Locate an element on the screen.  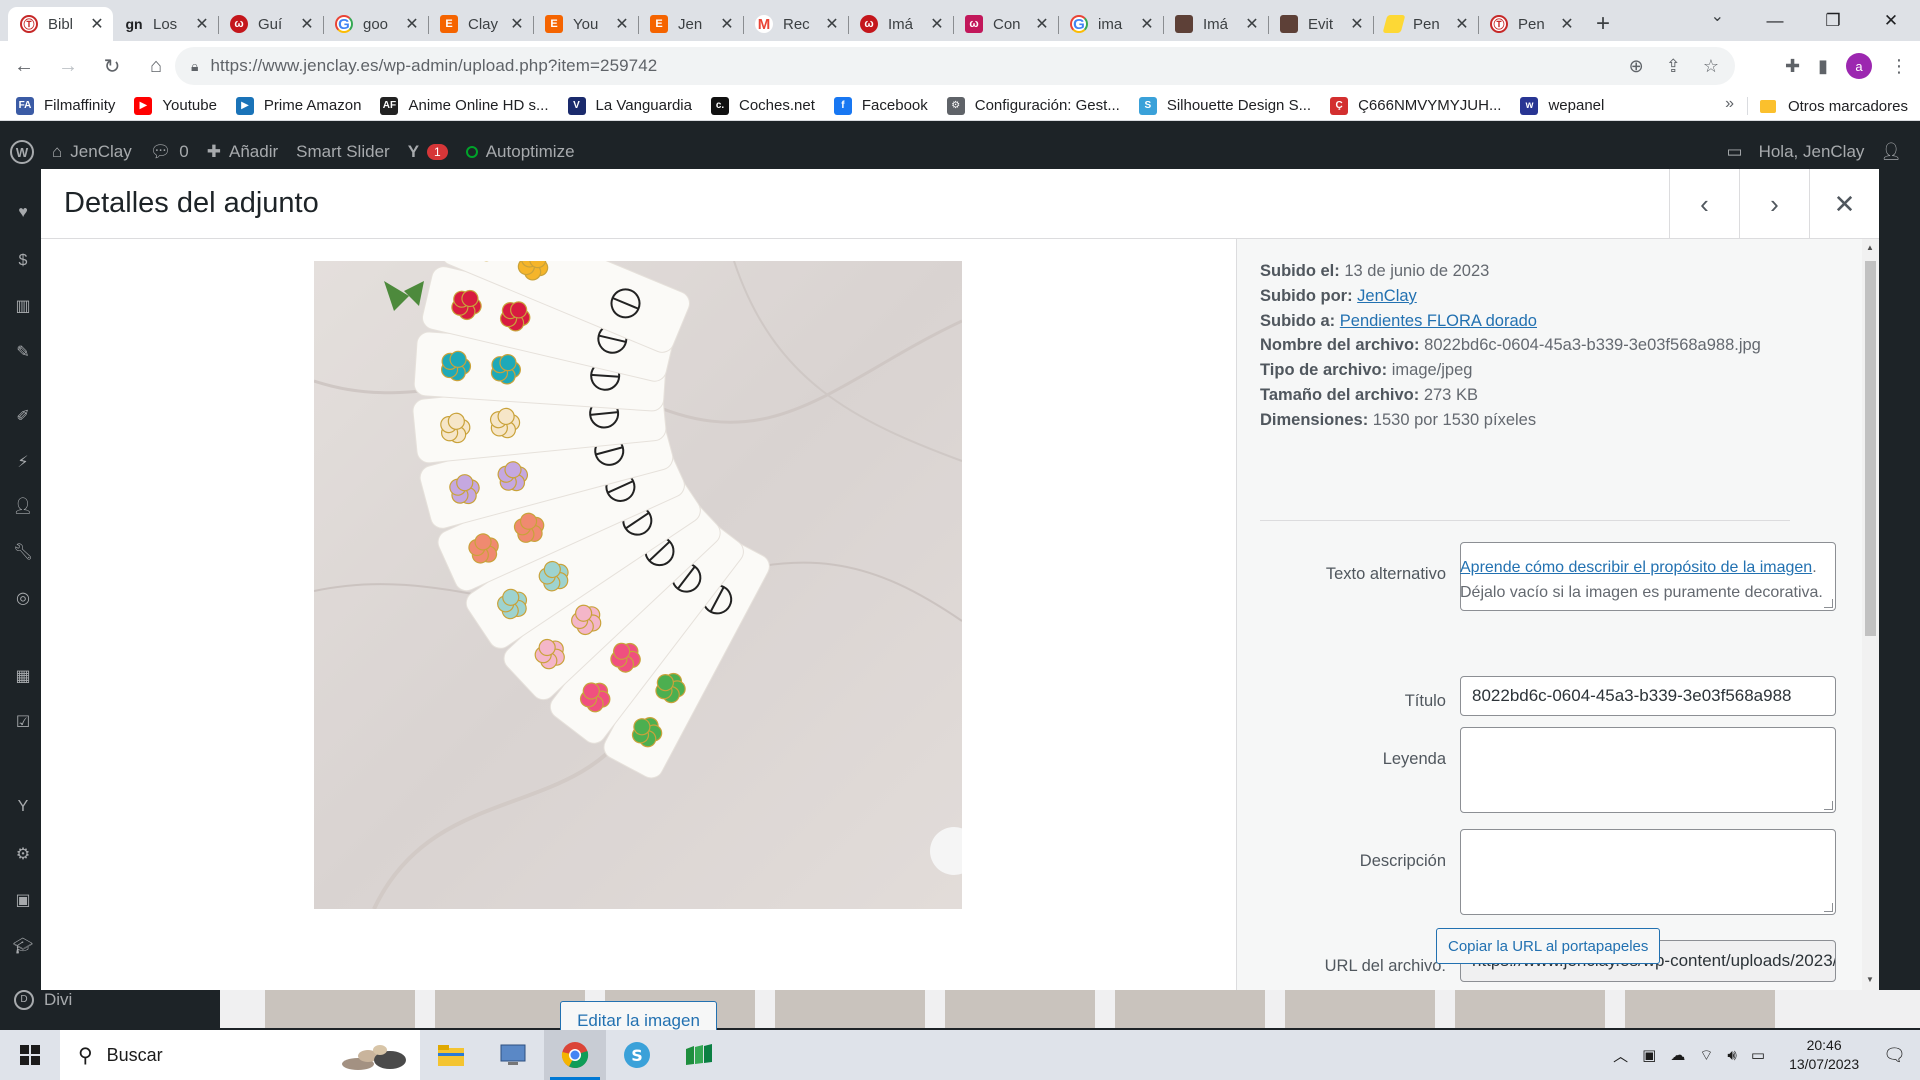
browser-tab: gn Los ✕ is located at coordinates (165, 24).